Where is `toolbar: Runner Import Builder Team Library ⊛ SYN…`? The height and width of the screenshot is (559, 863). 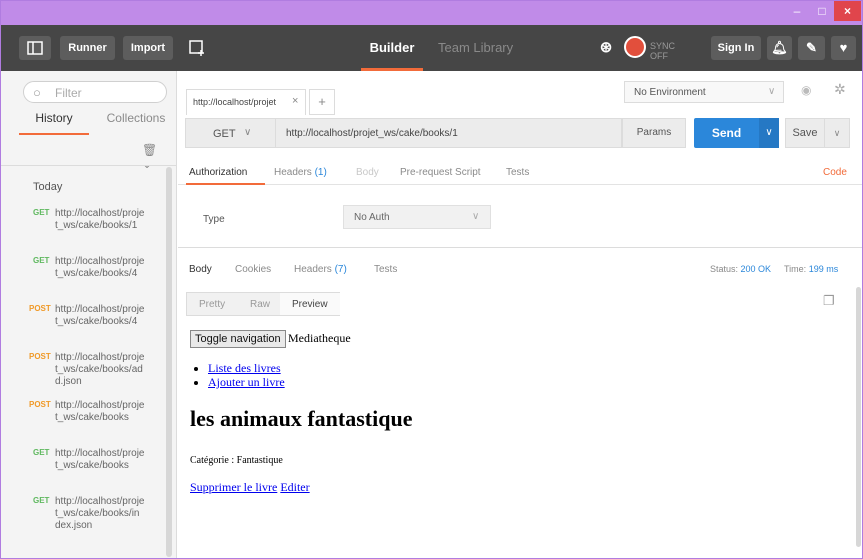
toolbar: Runner Import Builder Team Library ⊛ SYN… is located at coordinates (431, 48).